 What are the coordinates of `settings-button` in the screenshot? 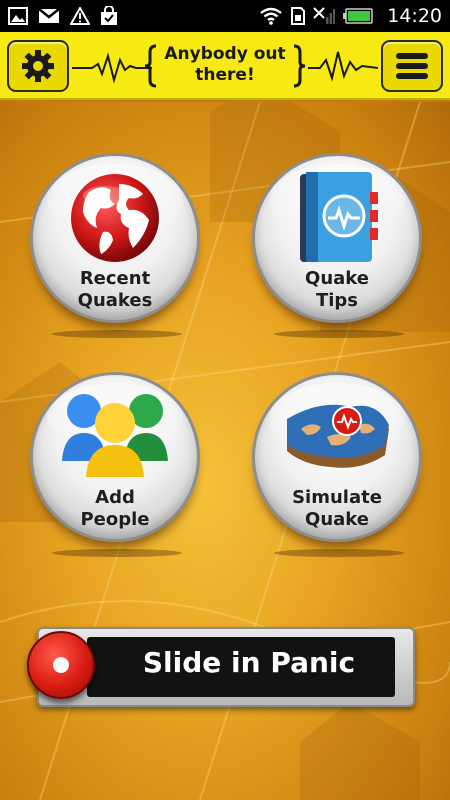 It's located at (38, 66).